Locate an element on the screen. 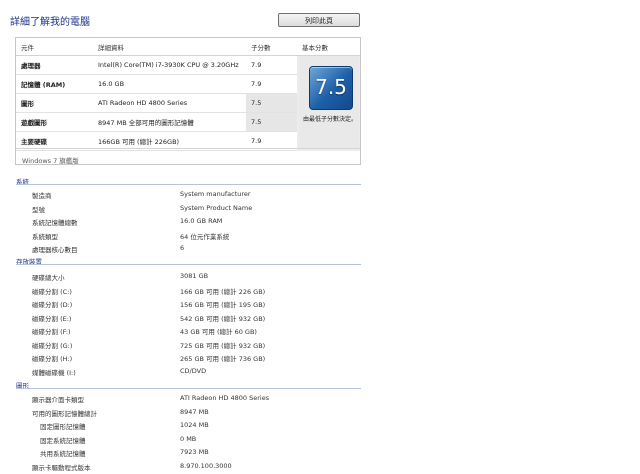 This screenshot has height=474, width=640. component-detail: 16.0 GB is located at coordinates (169, 84).